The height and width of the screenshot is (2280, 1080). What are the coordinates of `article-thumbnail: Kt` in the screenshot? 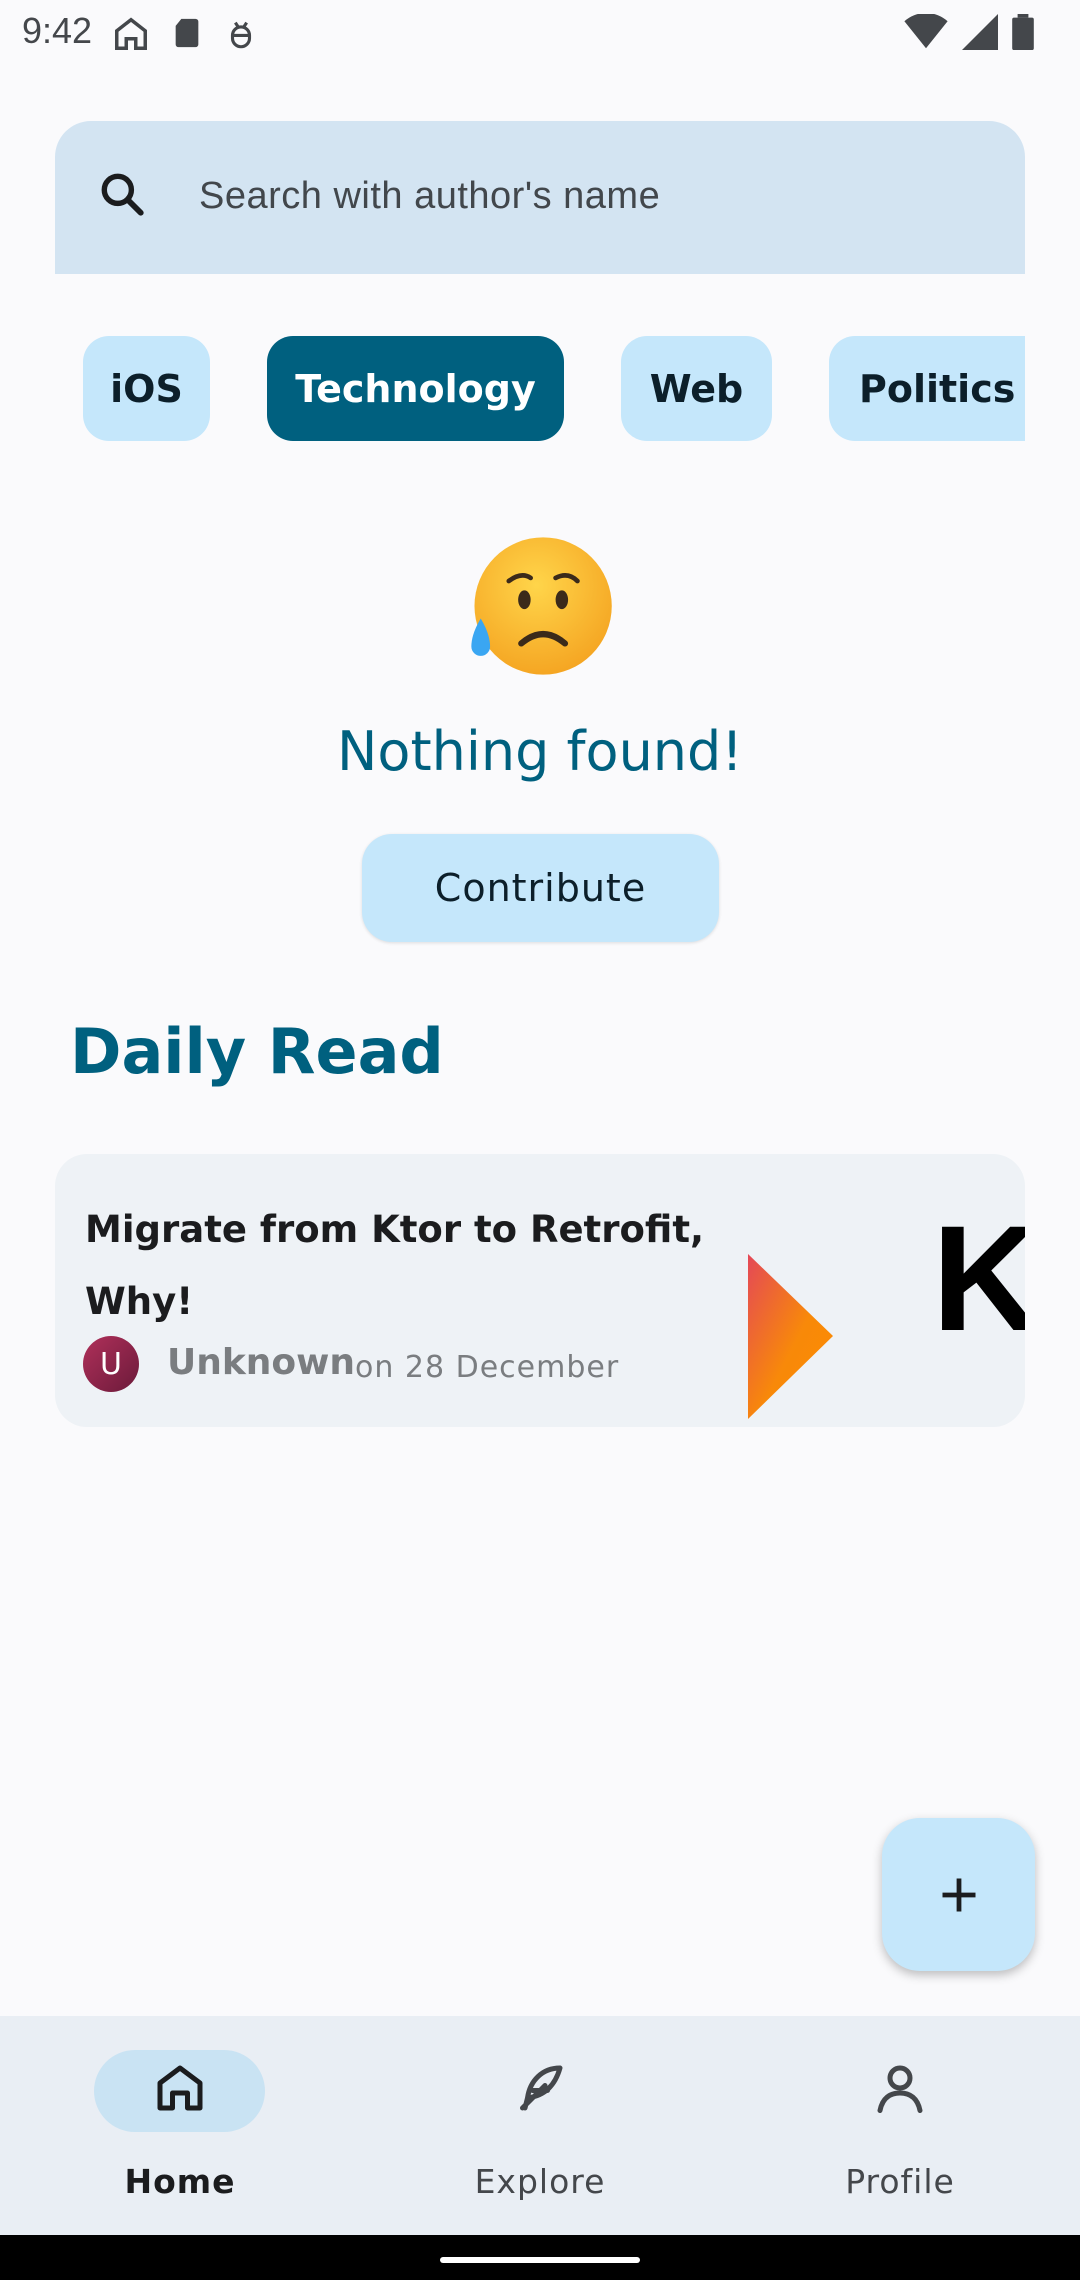 It's located at (886, 1290).